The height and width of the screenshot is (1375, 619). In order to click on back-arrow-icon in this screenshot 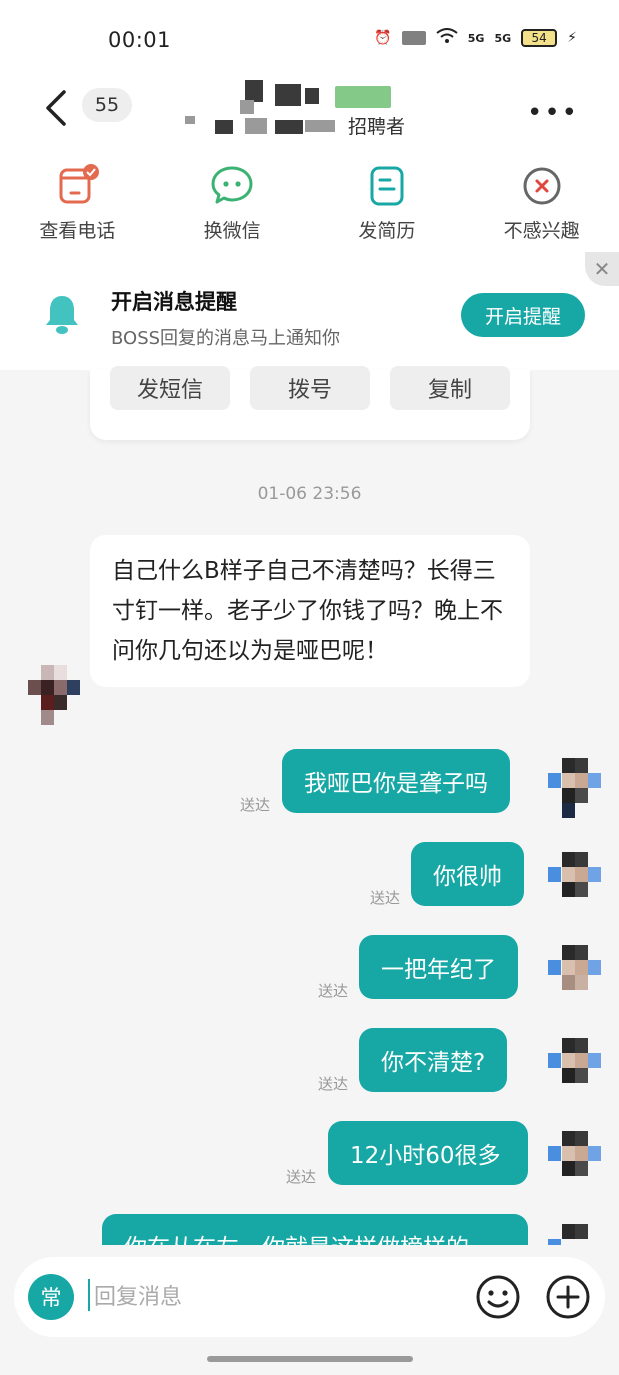, I will do `click(58, 108)`.